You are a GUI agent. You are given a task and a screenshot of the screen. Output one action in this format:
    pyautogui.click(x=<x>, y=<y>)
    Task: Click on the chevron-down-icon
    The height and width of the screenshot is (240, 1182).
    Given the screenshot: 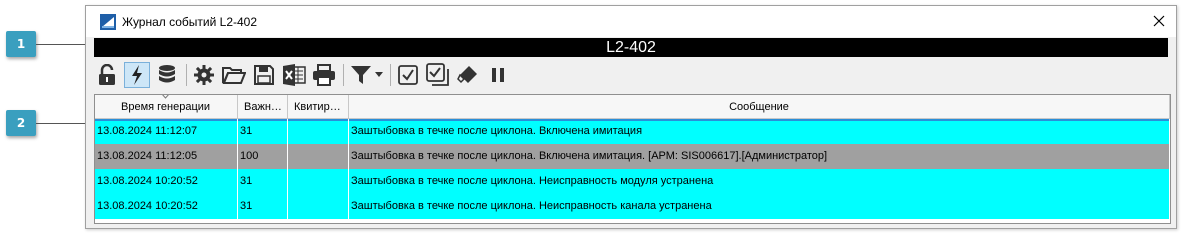 What is the action you would take?
    pyautogui.click(x=378, y=74)
    